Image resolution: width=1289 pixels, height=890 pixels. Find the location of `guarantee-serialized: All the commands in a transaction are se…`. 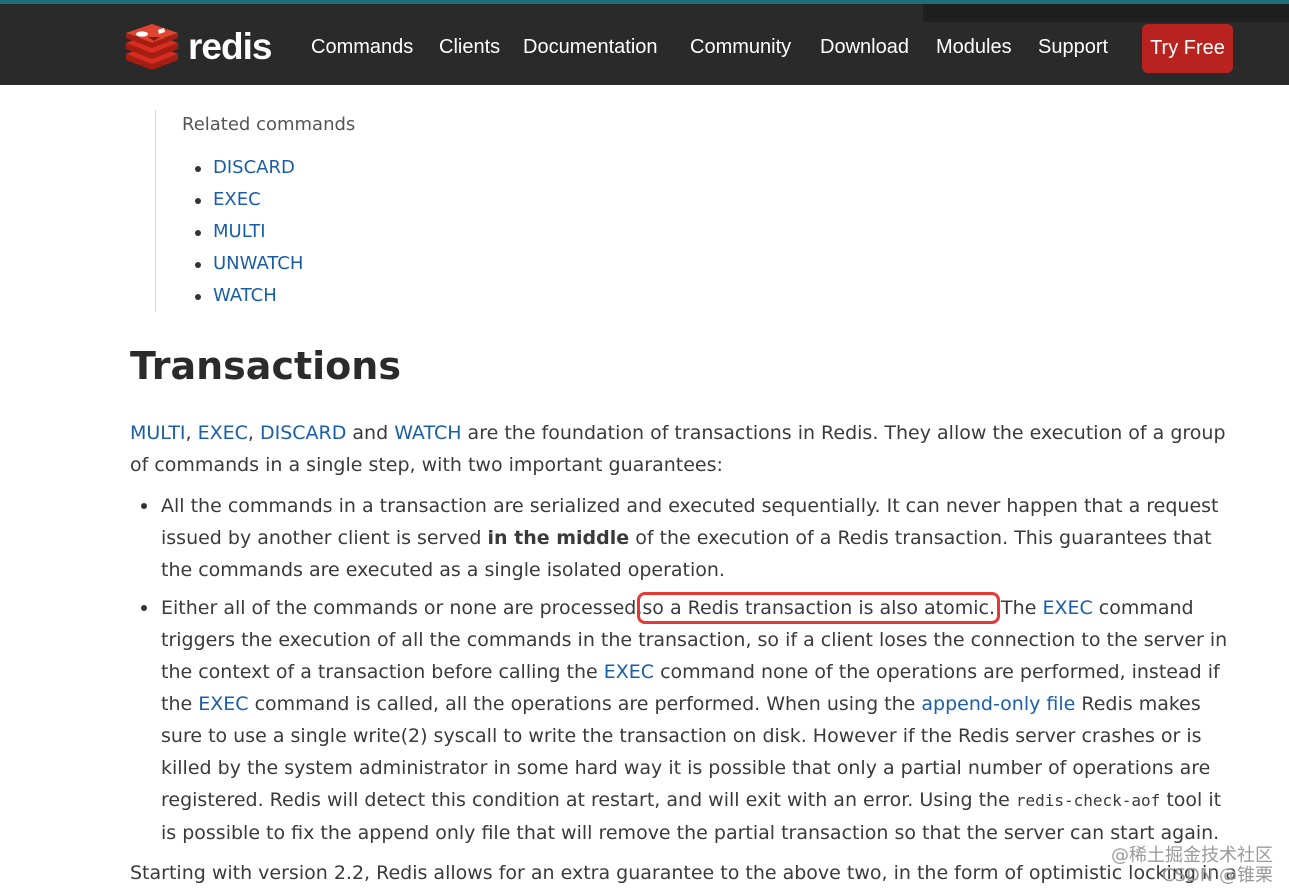

guarantee-serialized: All the commands in a transaction are se… is located at coordinates (680, 538).